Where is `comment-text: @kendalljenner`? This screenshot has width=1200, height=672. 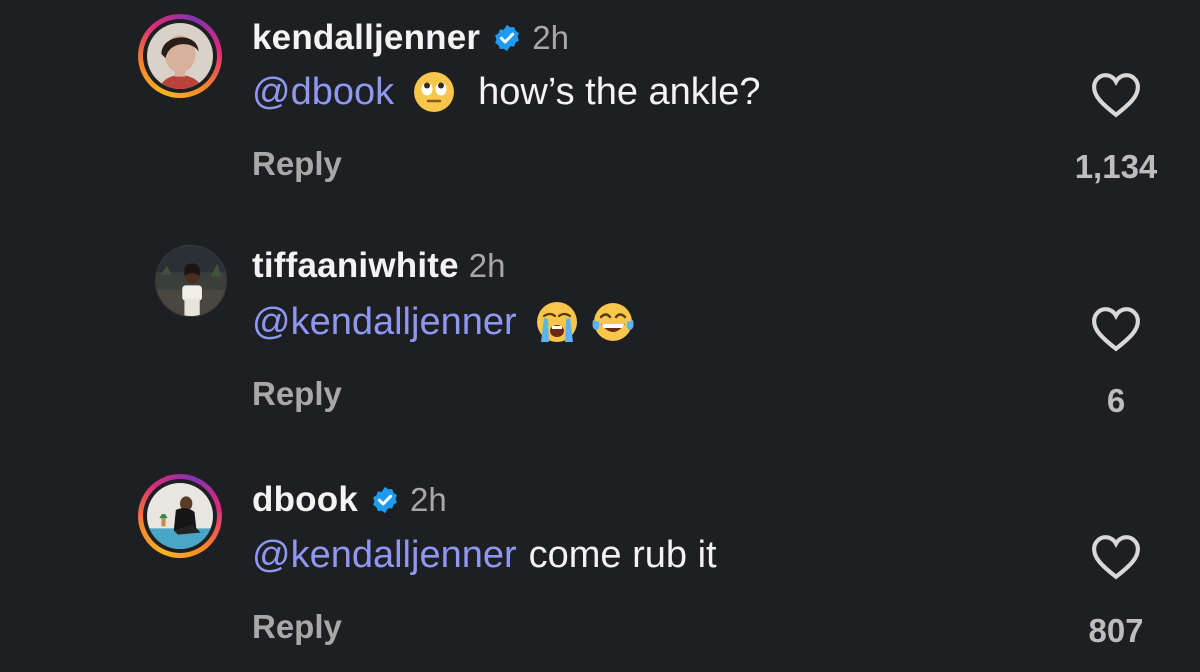 comment-text: @kendalljenner is located at coordinates (446, 322).